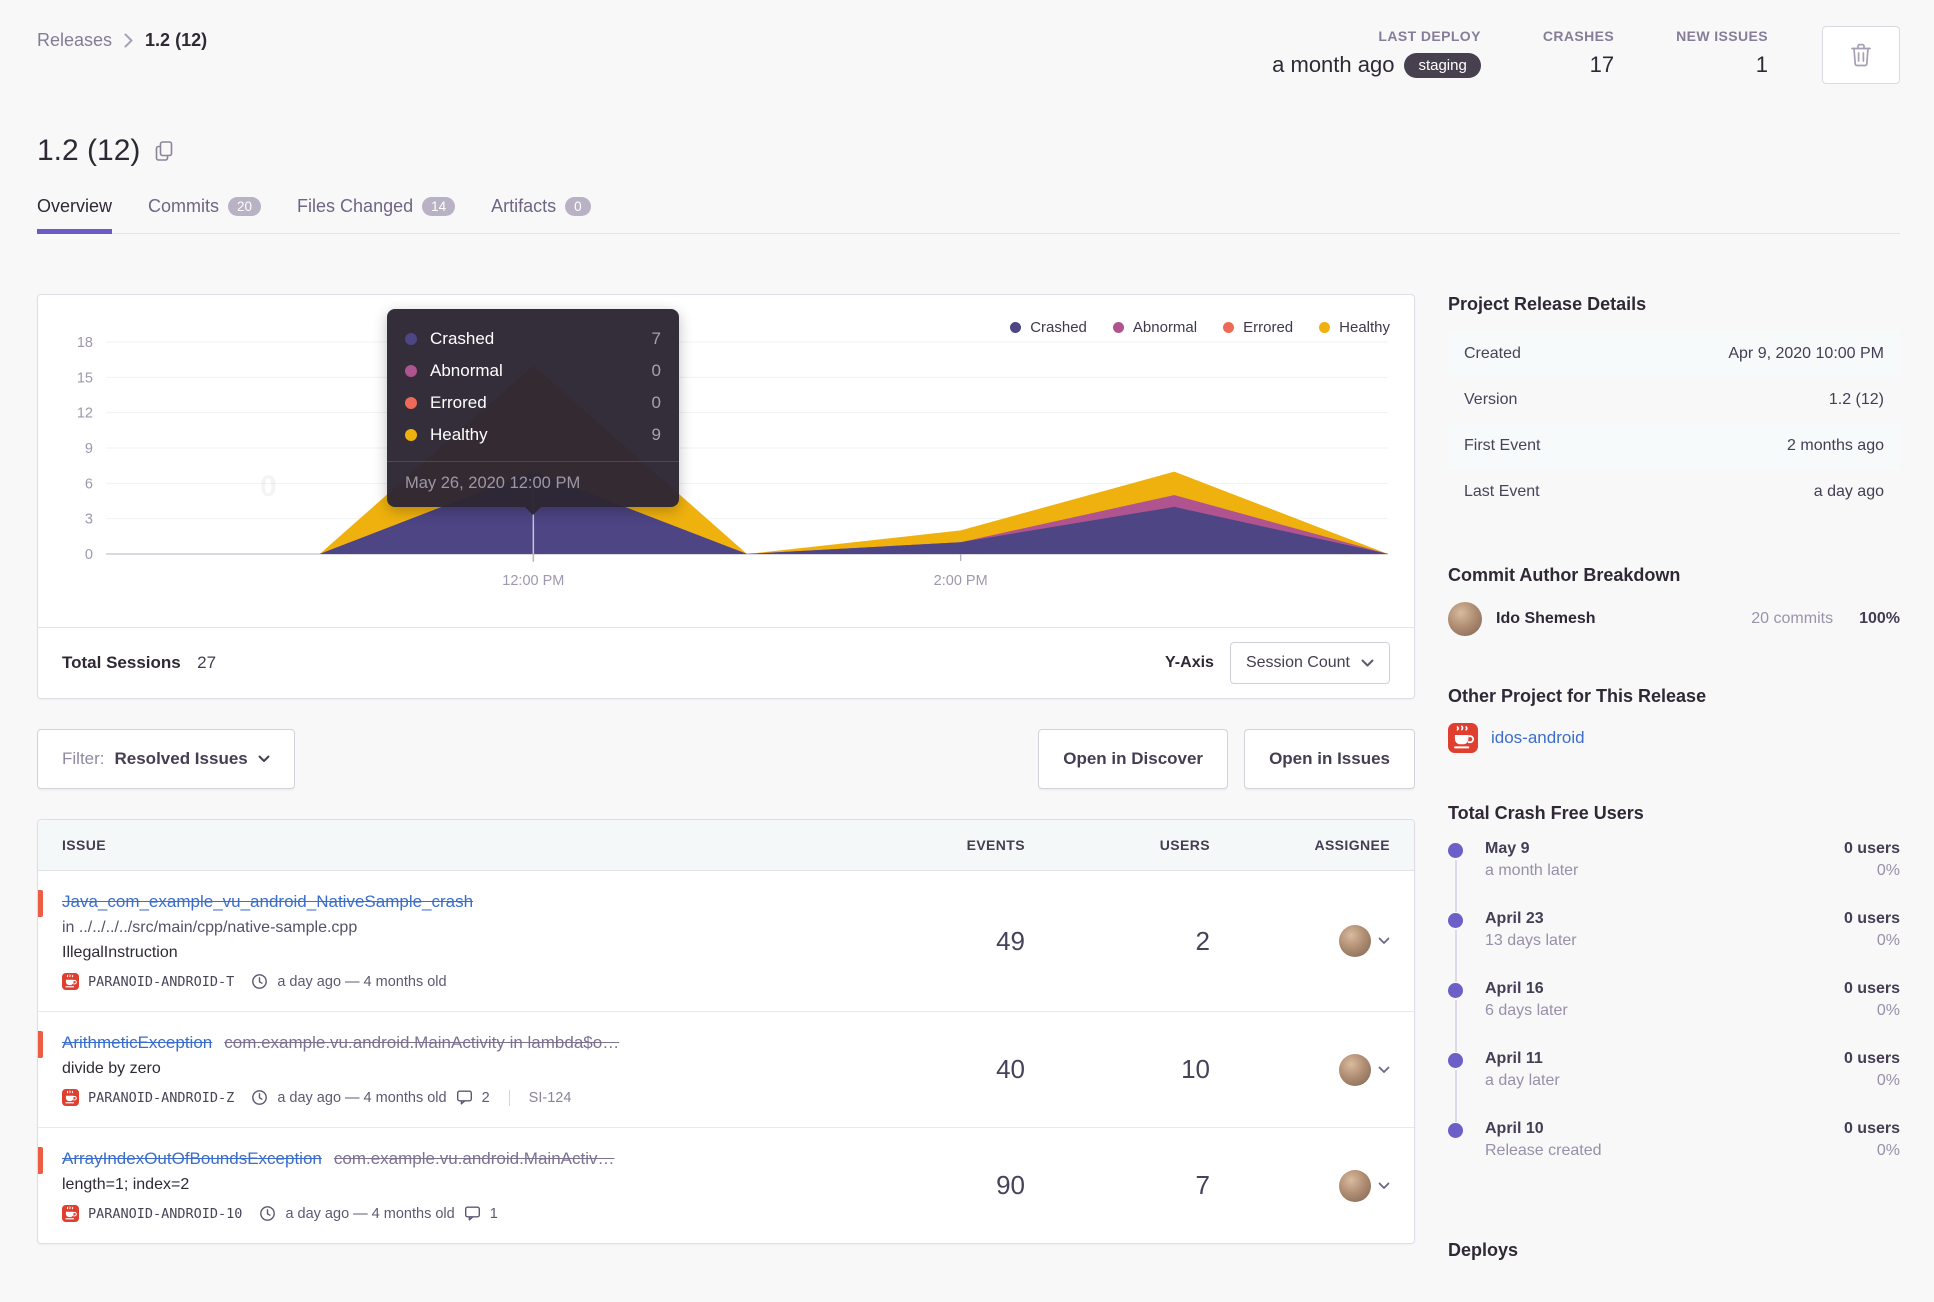 The image size is (1934, 1302). Describe the element at coordinates (74, 40) in the screenshot. I see `breadcrumb-releases-link: Releases` at that location.